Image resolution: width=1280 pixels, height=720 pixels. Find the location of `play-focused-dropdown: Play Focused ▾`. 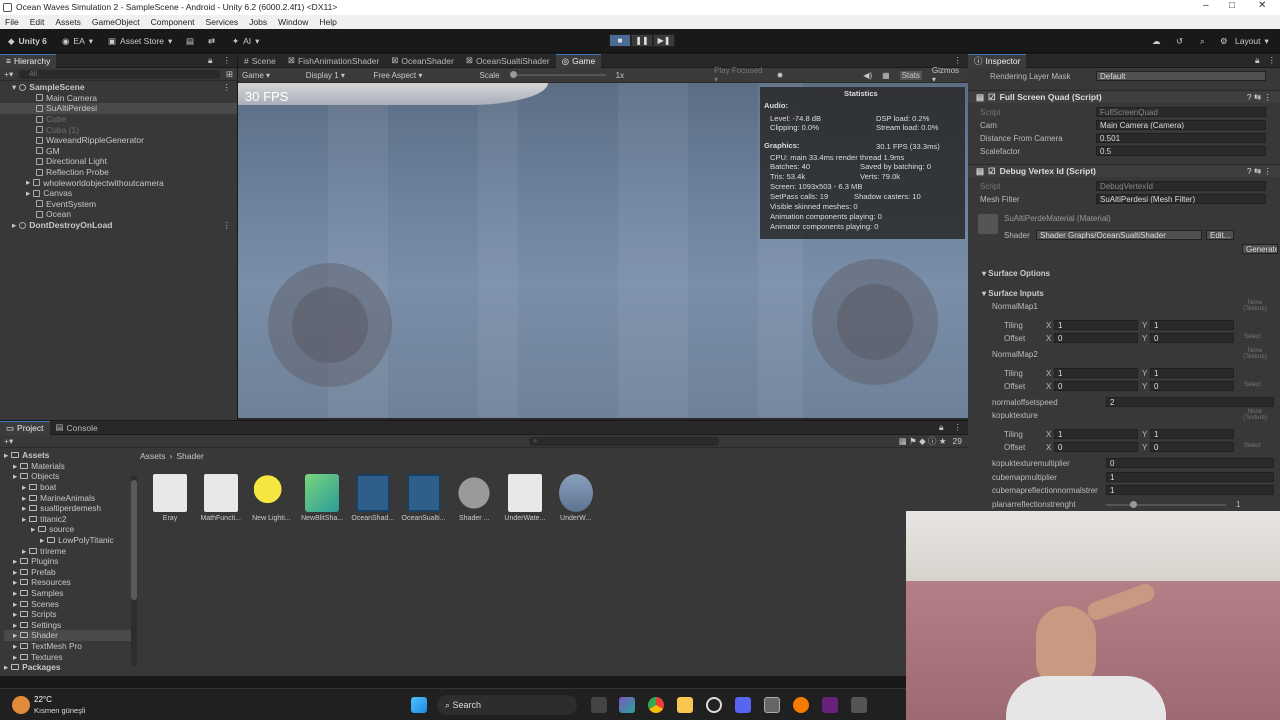

play-focused-dropdown: Play Focused ▾ is located at coordinates (740, 75).